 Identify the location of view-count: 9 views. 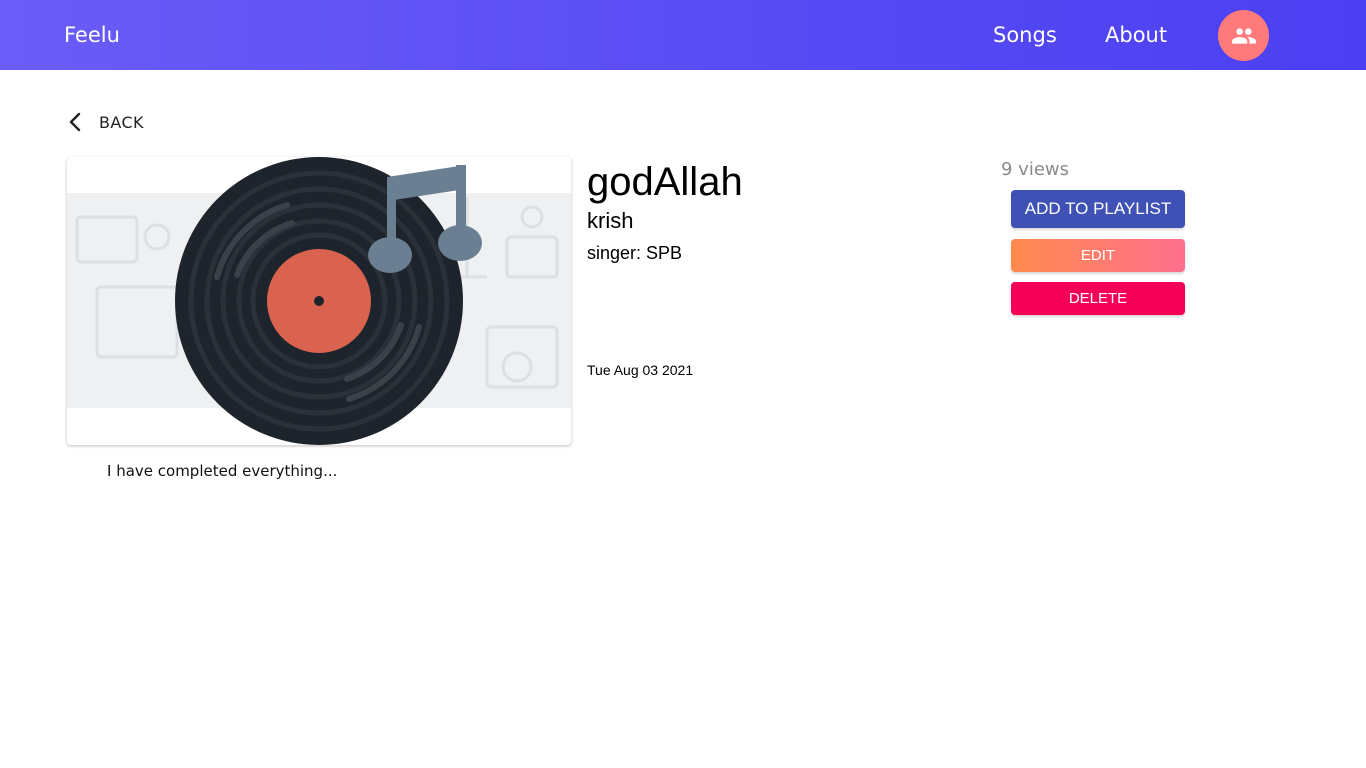
(1035, 169).